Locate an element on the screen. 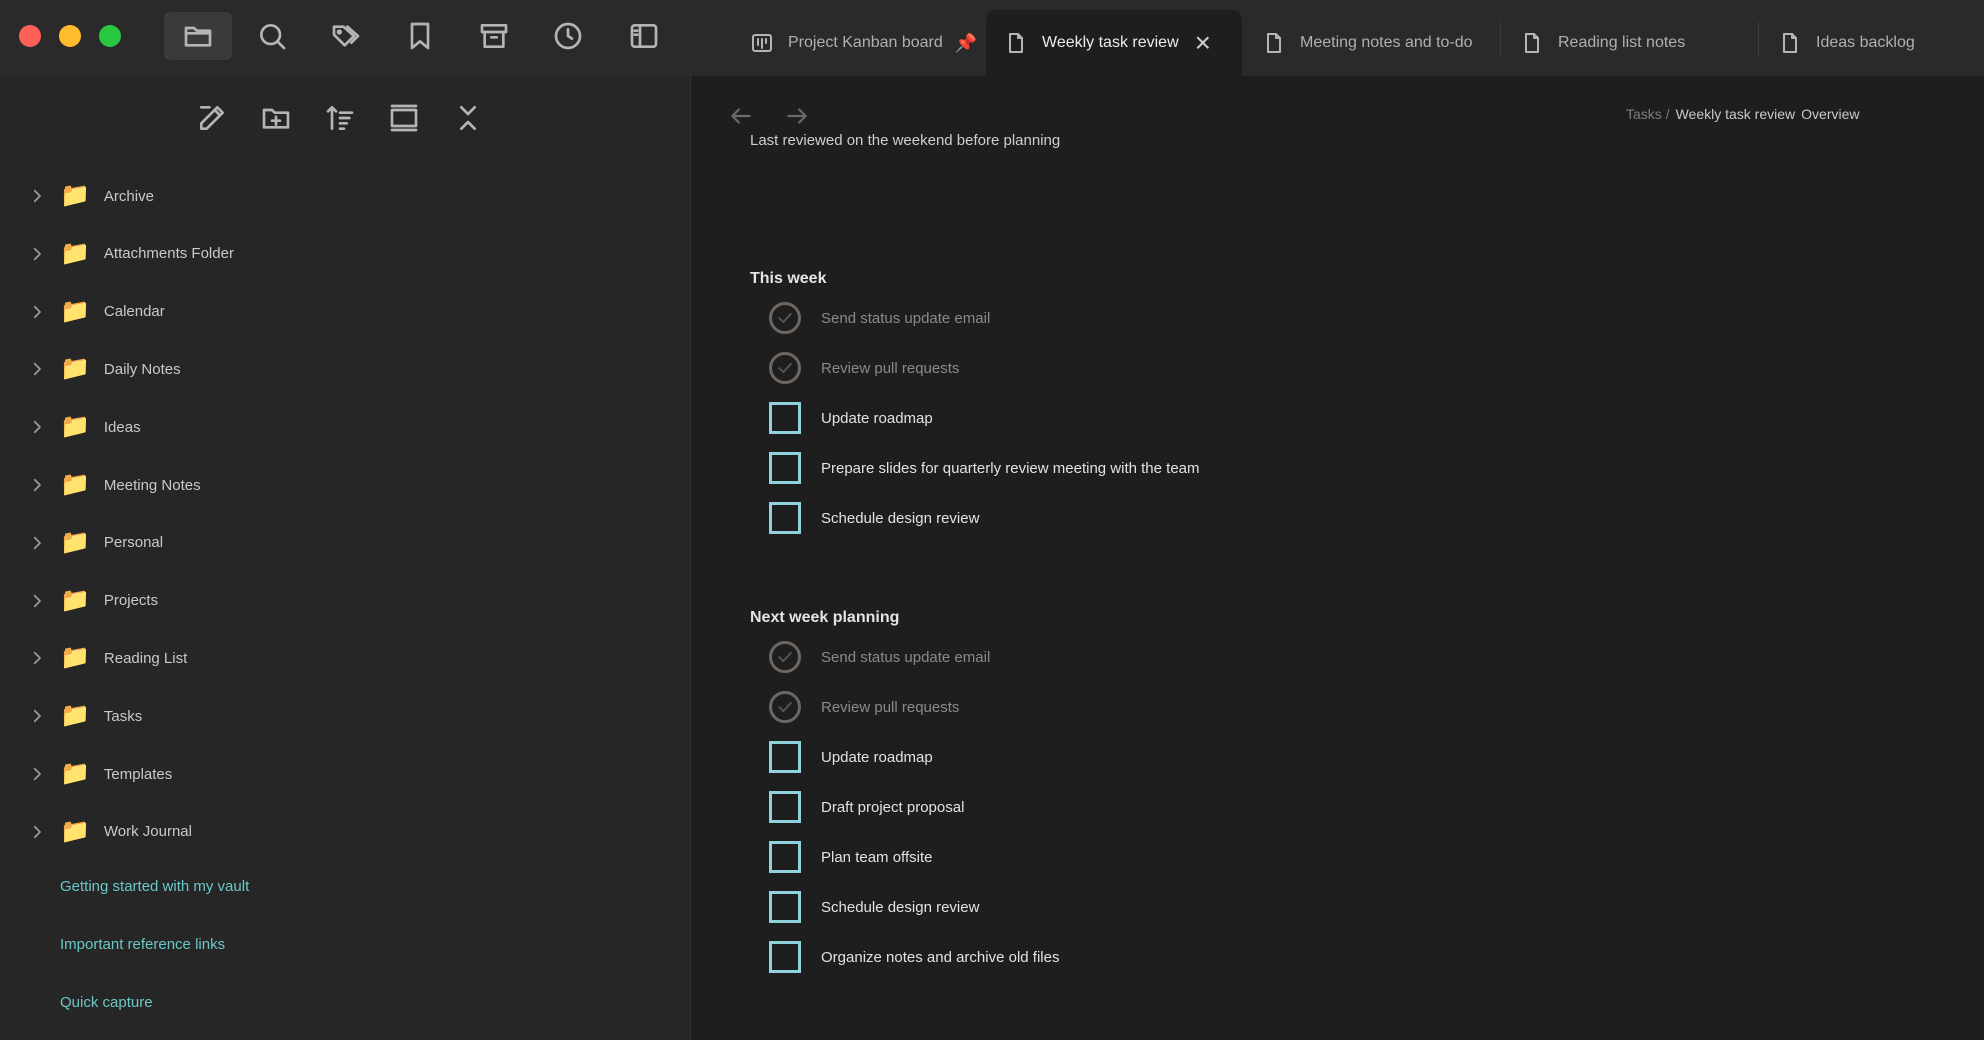 This screenshot has width=1984, height=1040. auto-reveal-icon is located at coordinates (404, 118).